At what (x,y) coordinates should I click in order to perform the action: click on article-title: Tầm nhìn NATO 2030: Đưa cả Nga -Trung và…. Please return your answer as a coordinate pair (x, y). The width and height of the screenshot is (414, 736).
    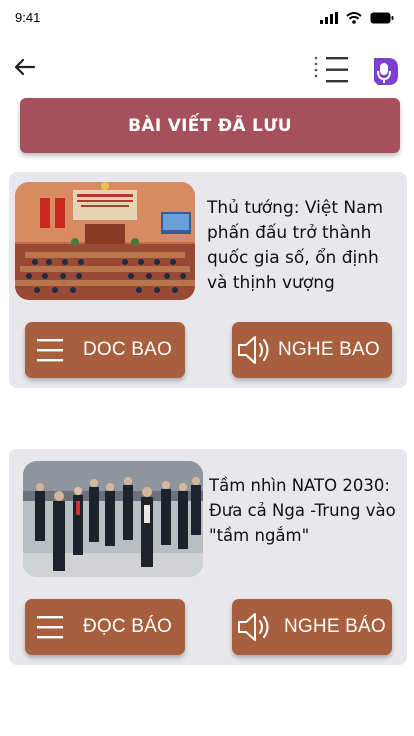
    Looking at the image, I should click on (307, 510).